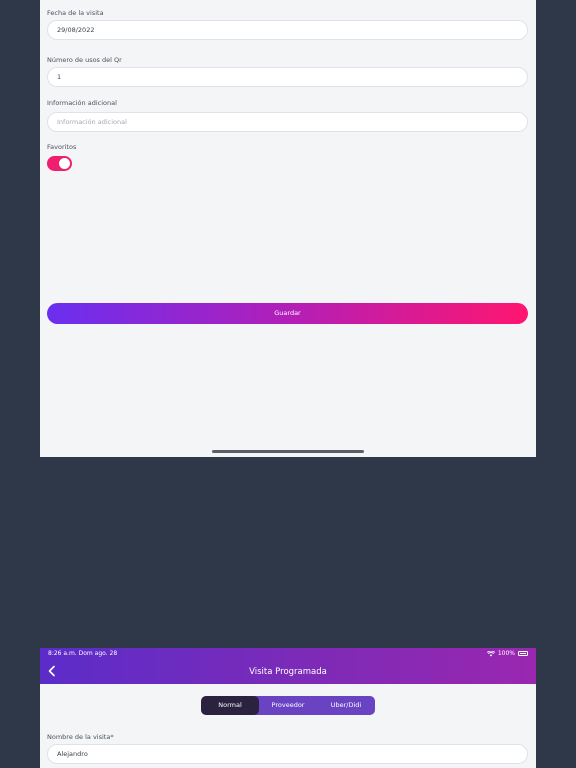  Describe the element at coordinates (287, 77) in the screenshot. I see `qr-uses-field: 1` at that location.